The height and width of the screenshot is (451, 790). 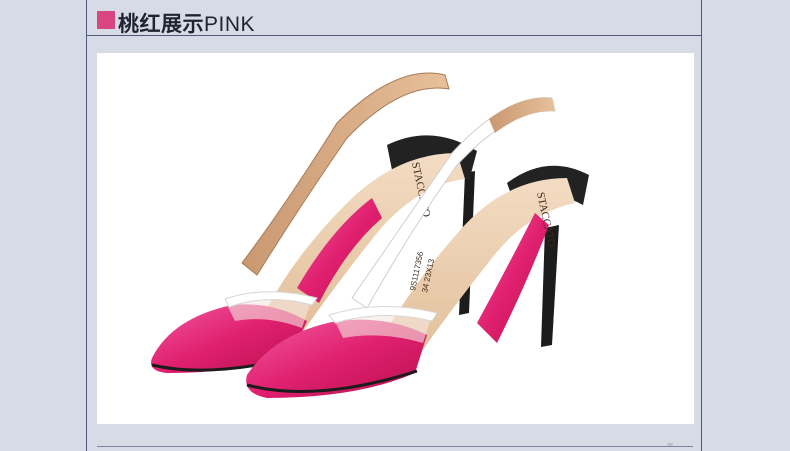 I want to click on section-title-en: PINK, so click(x=230, y=24).